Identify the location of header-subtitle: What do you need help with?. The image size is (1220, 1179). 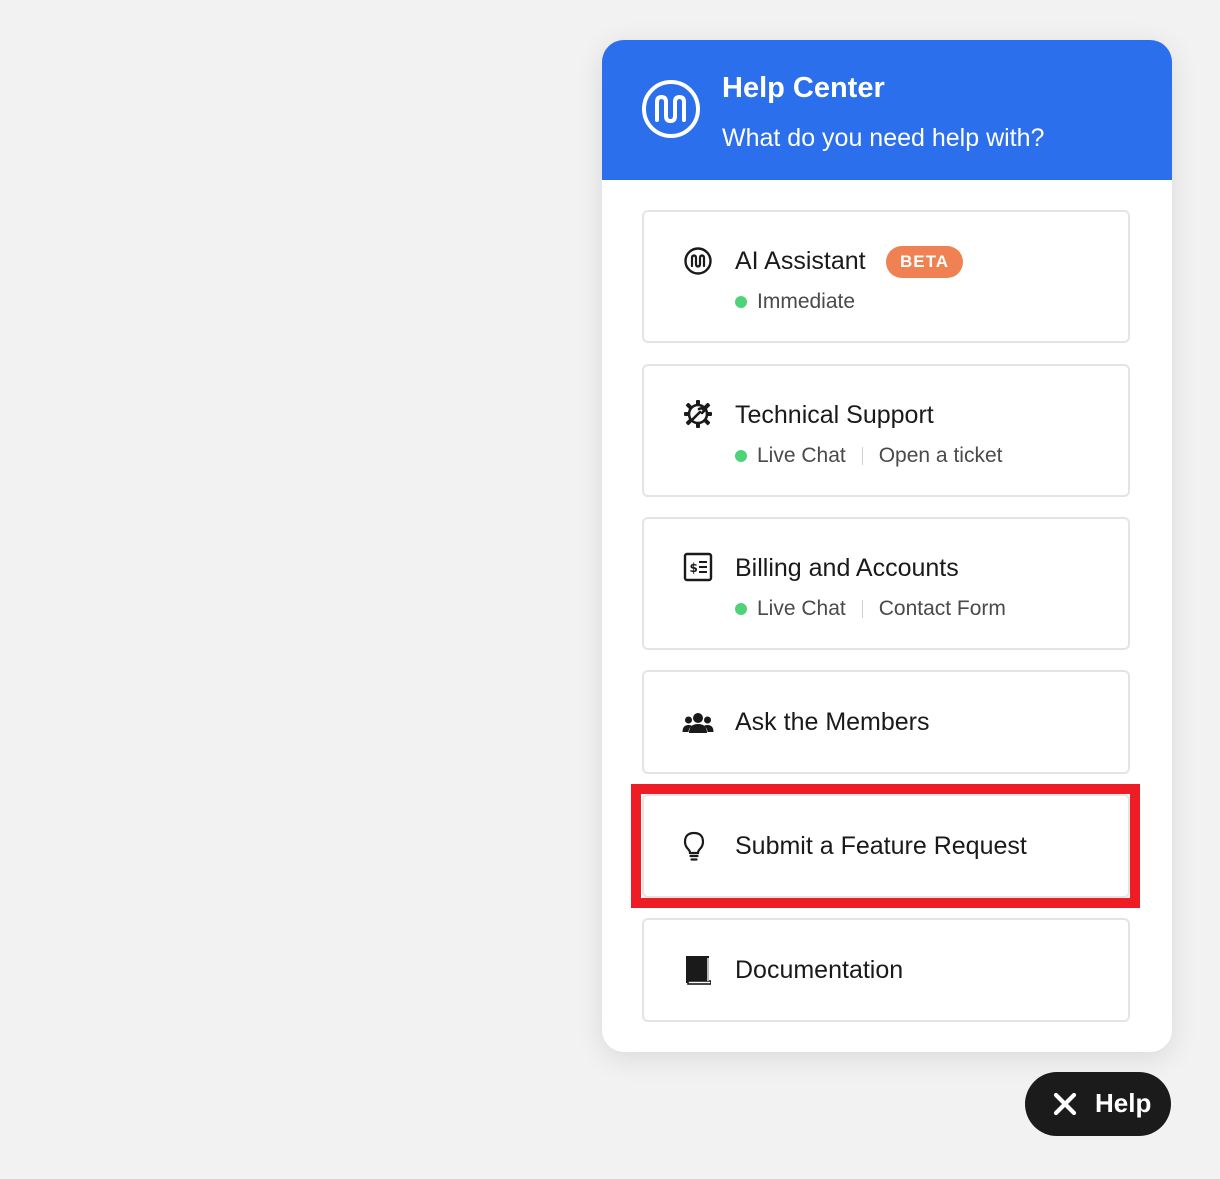
(883, 138).